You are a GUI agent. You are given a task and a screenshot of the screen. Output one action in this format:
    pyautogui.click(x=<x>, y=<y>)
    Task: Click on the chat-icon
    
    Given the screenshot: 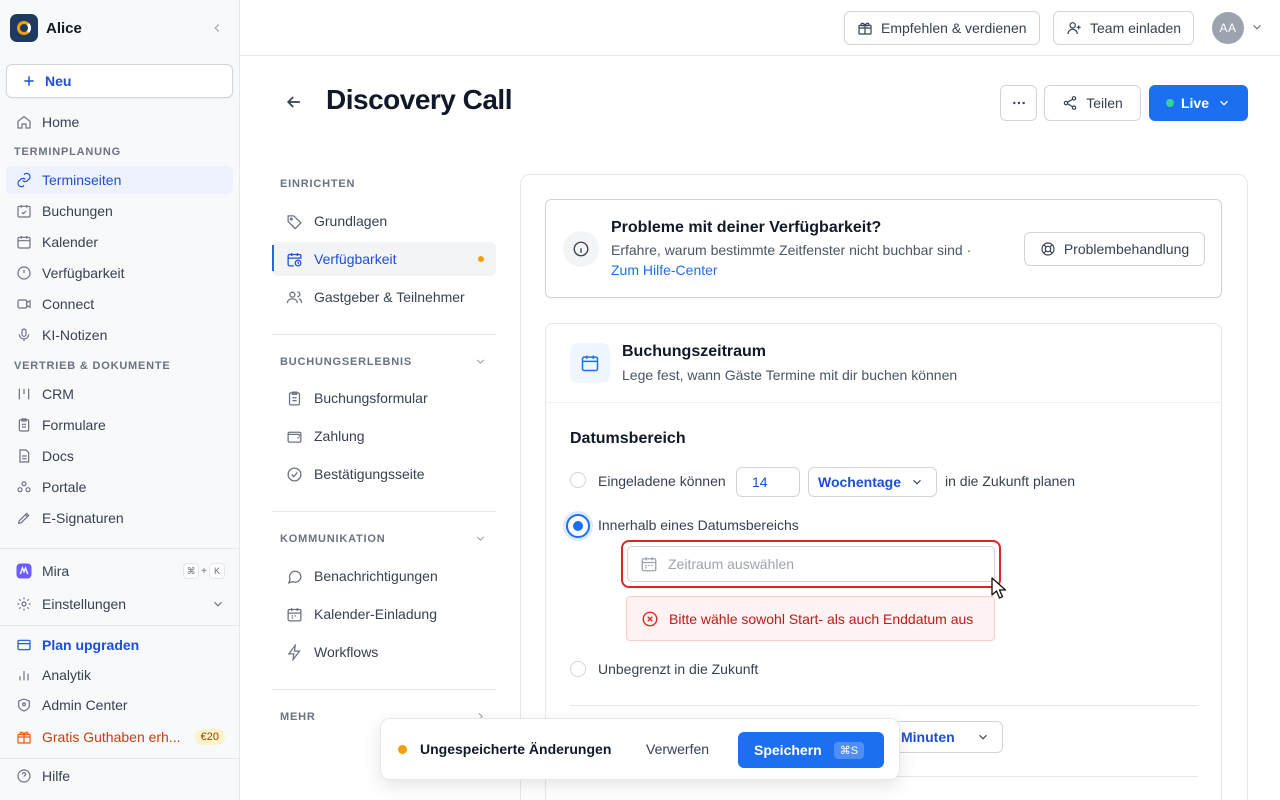 What is the action you would take?
    pyautogui.click(x=294, y=576)
    